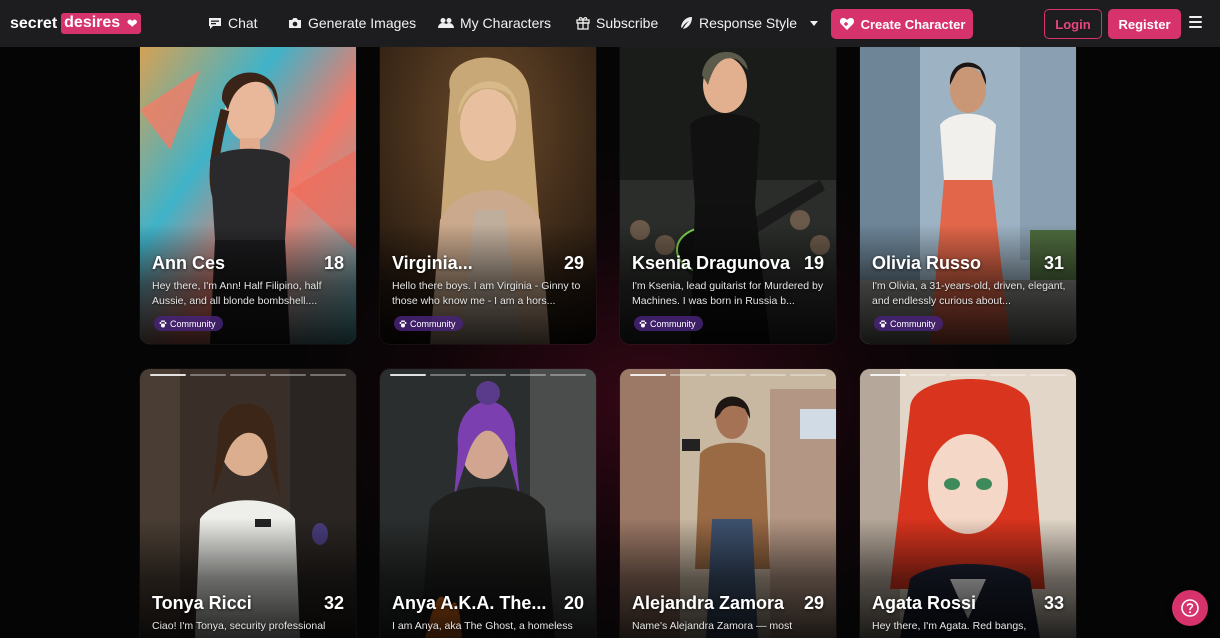  What do you see at coordinates (34, 23) in the screenshot?
I see `brand-word-secret: secret` at bounding box center [34, 23].